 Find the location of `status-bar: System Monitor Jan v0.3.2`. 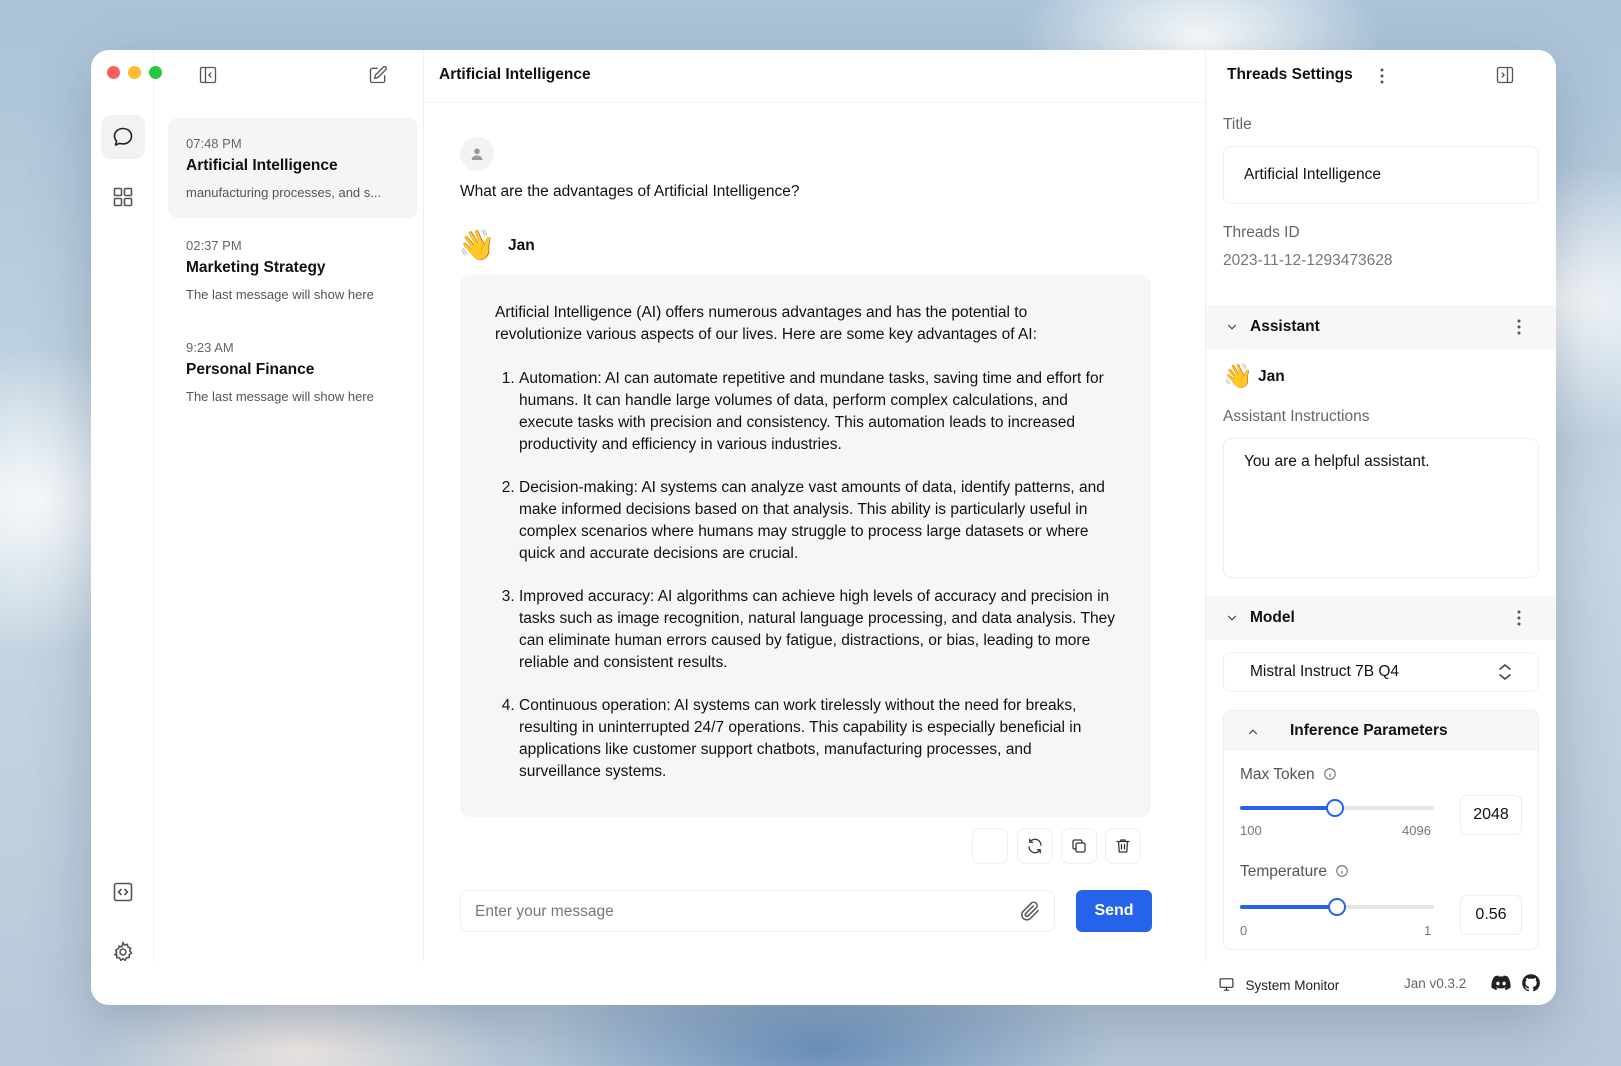

status-bar: System Monitor Jan v0.3.2 is located at coordinates (823, 983).